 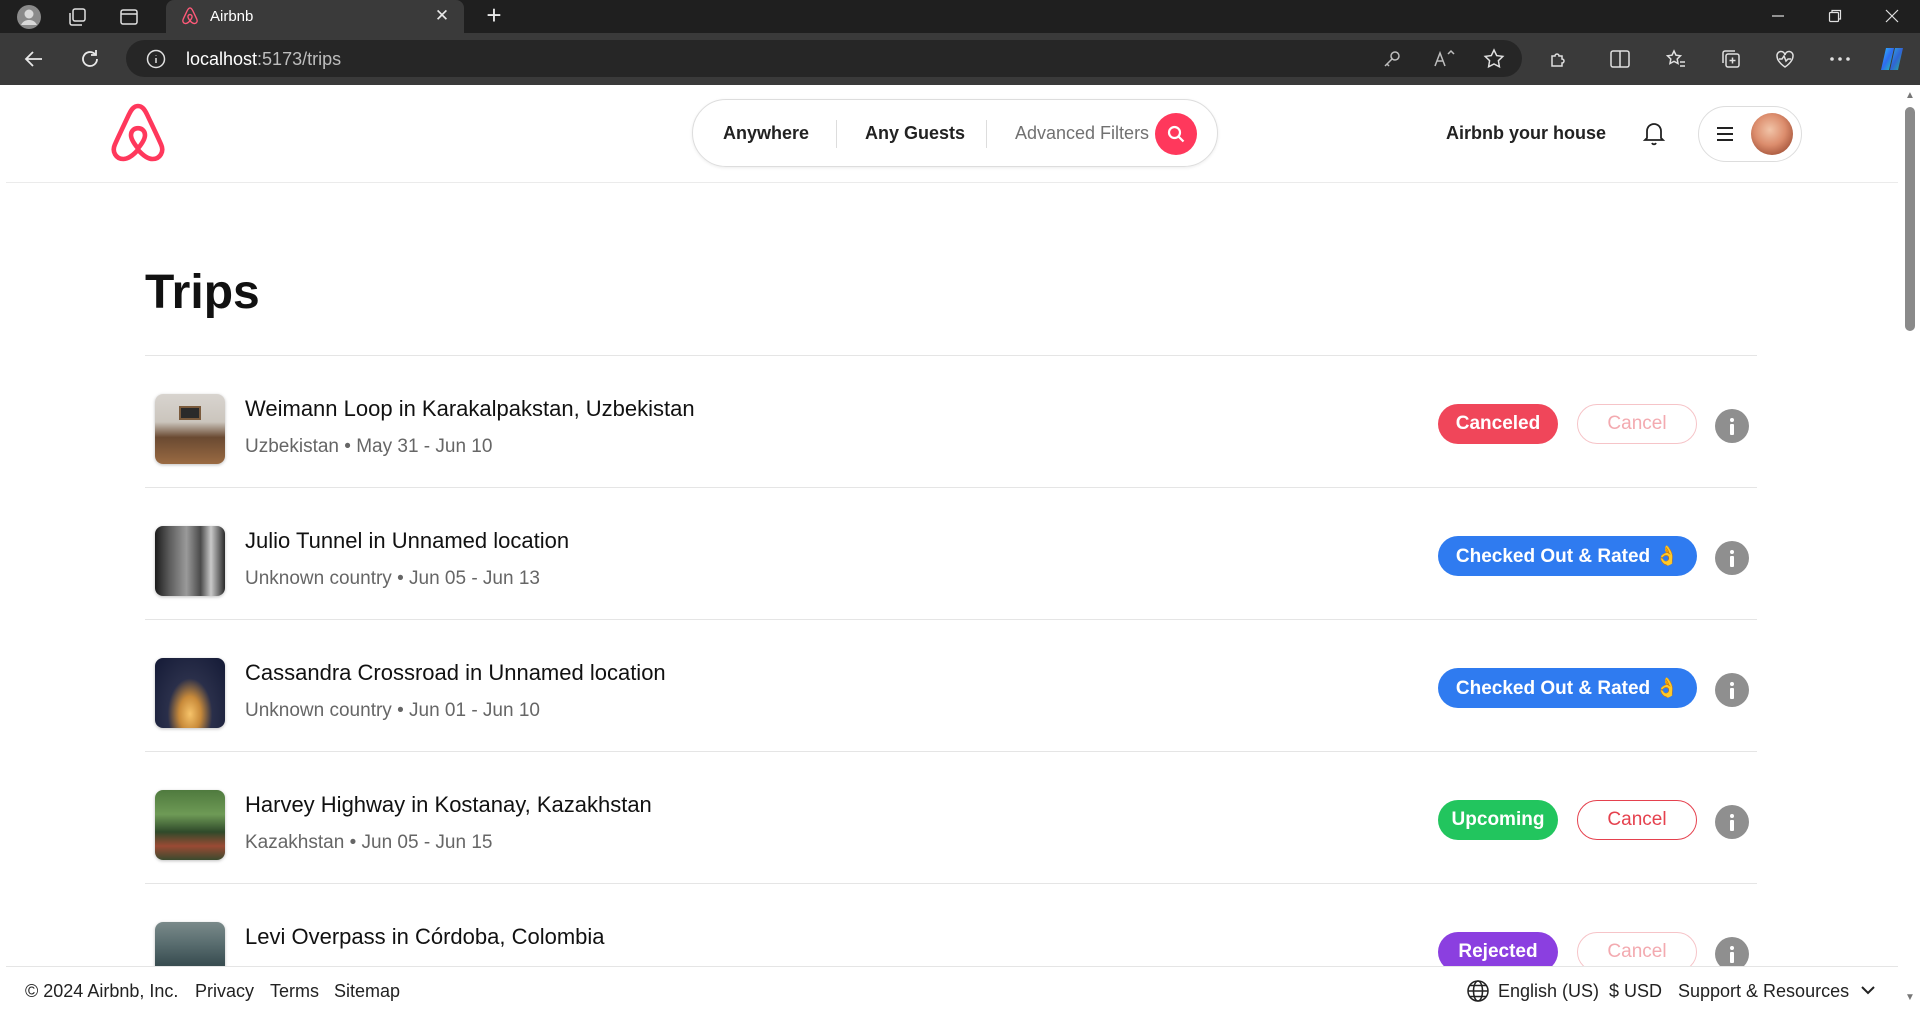 What do you see at coordinates (1654, 133) in the screenshot?
I see `notification-bell-icon` at bounding box center [1654, 133].